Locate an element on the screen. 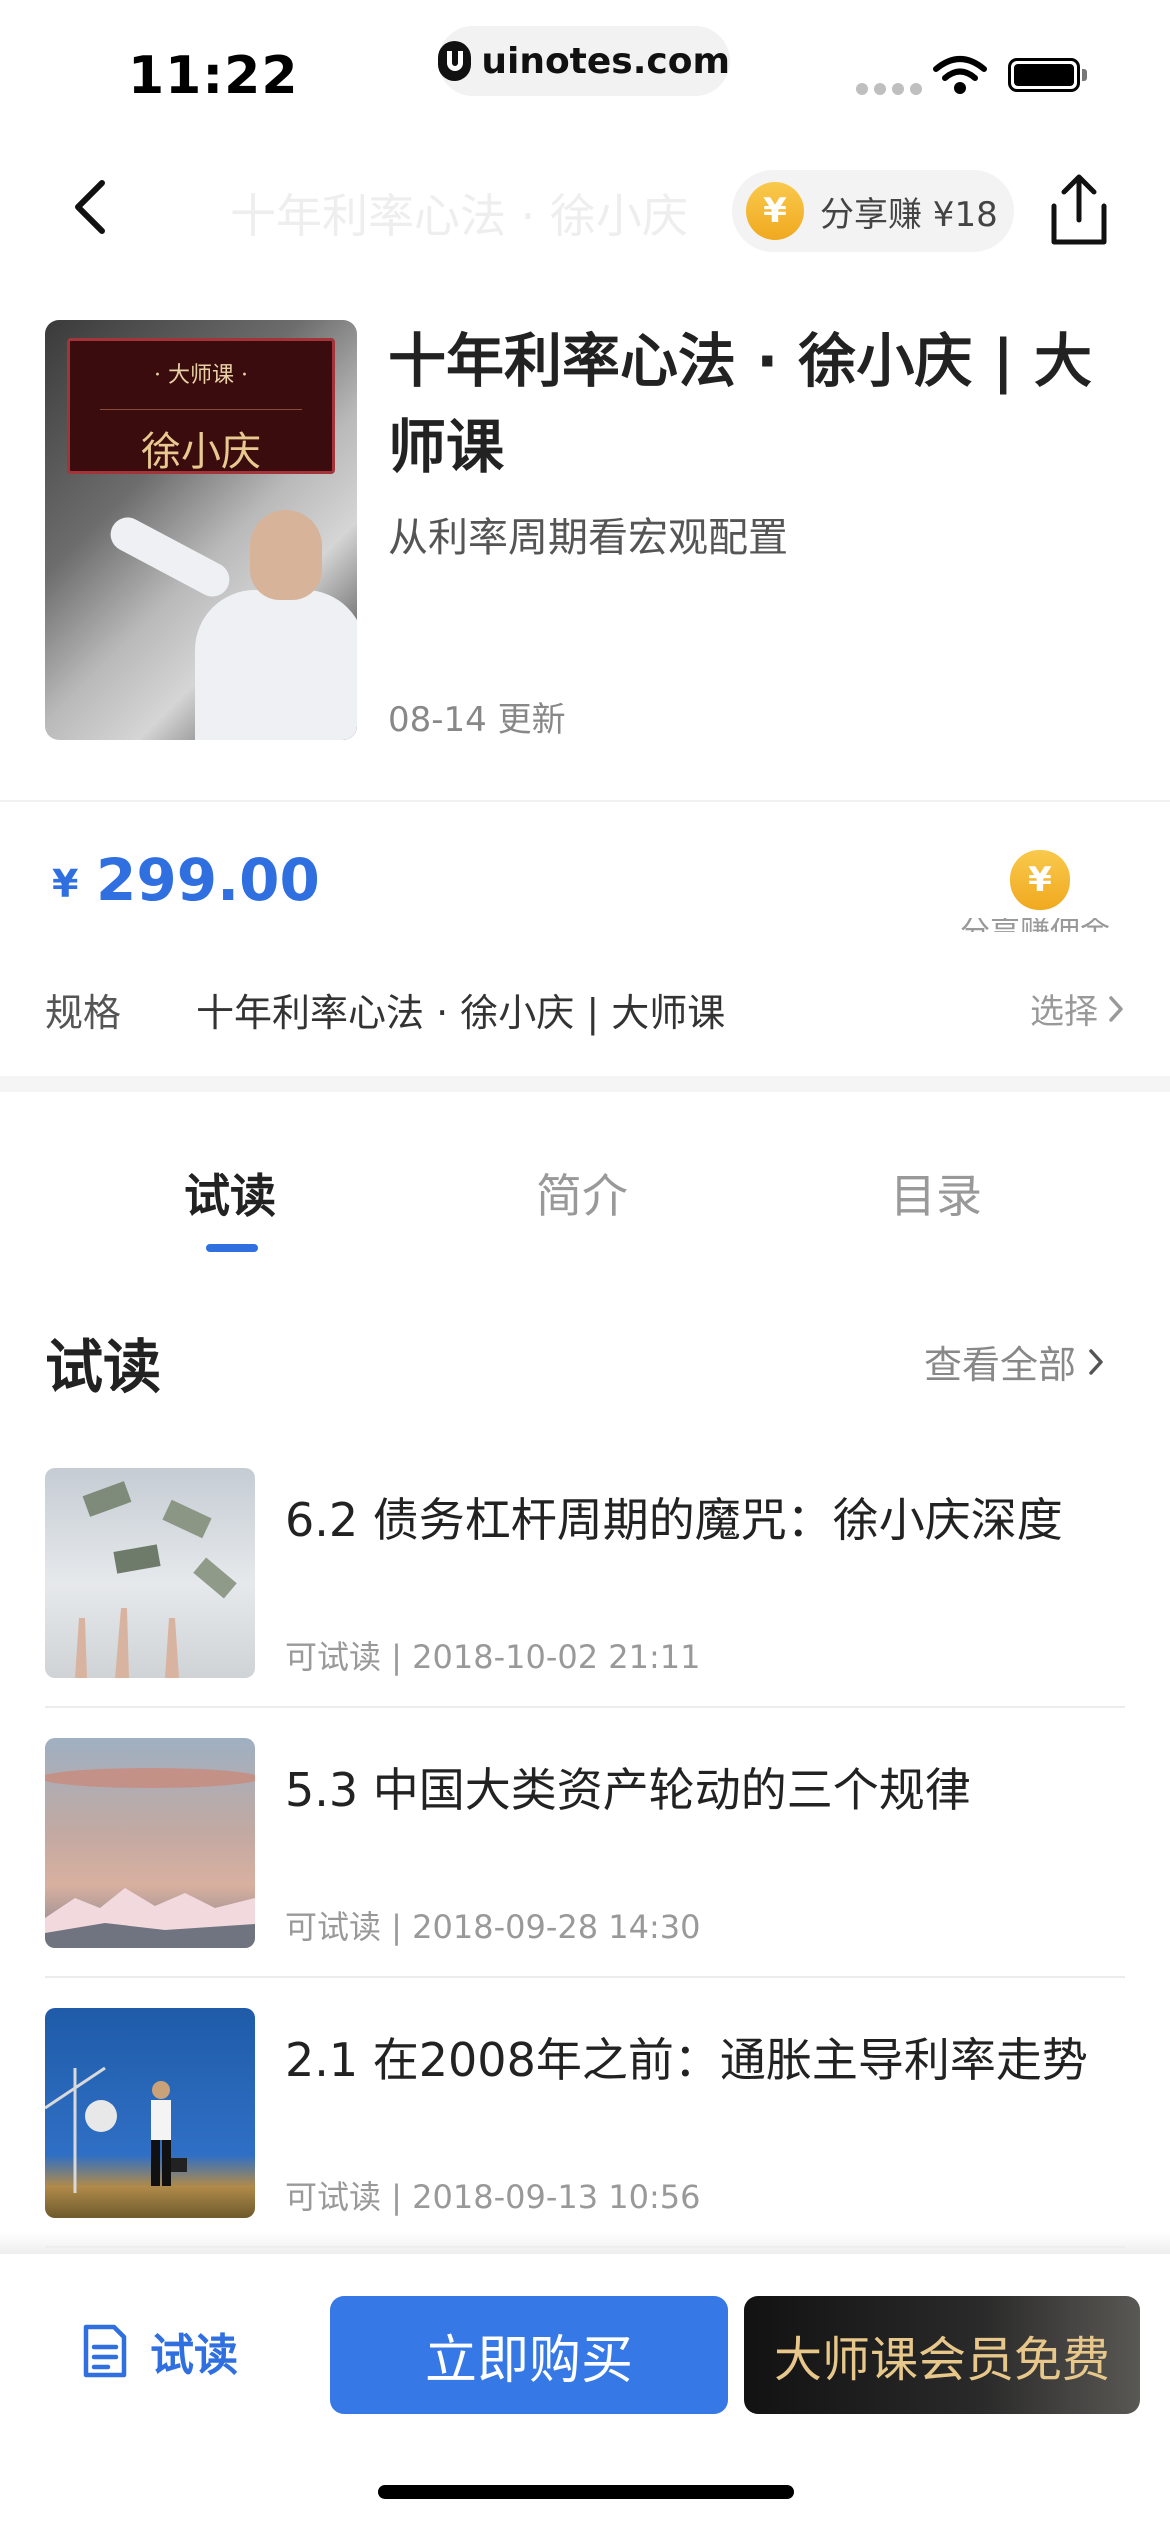 This screenshot has width=1170, height=2532. product-subtitle: 从利率周期看宏观配置 is located at coordinates (588, 538).